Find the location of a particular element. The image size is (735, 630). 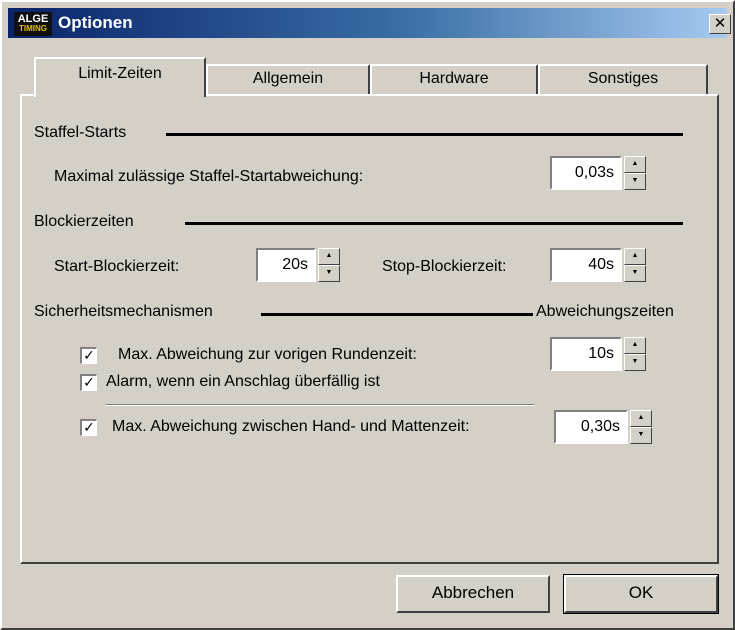

abweichungszeiten-header: Abweichungszeiten is located at coordinates (605, 311).